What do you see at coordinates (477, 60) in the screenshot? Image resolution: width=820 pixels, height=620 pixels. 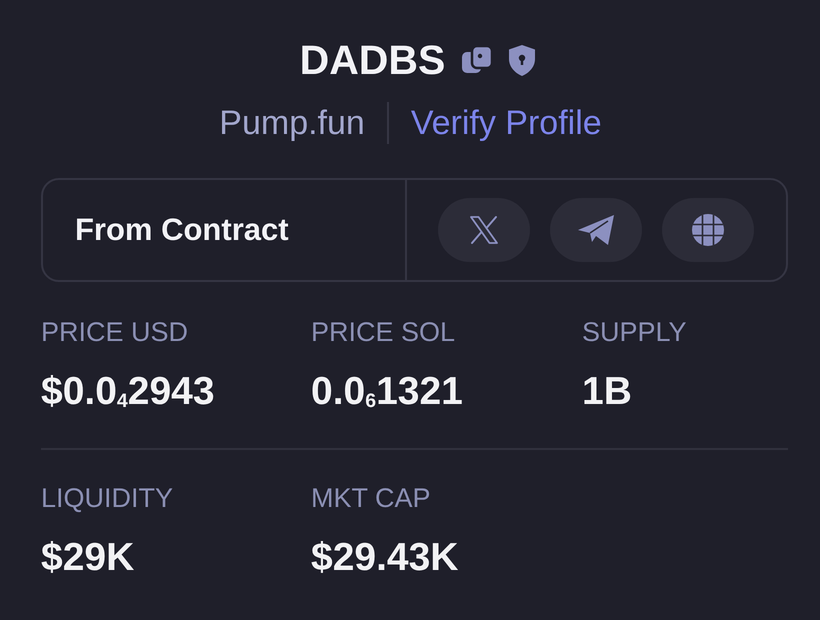 I see `copy-icon` at bounding box center [477, 60].